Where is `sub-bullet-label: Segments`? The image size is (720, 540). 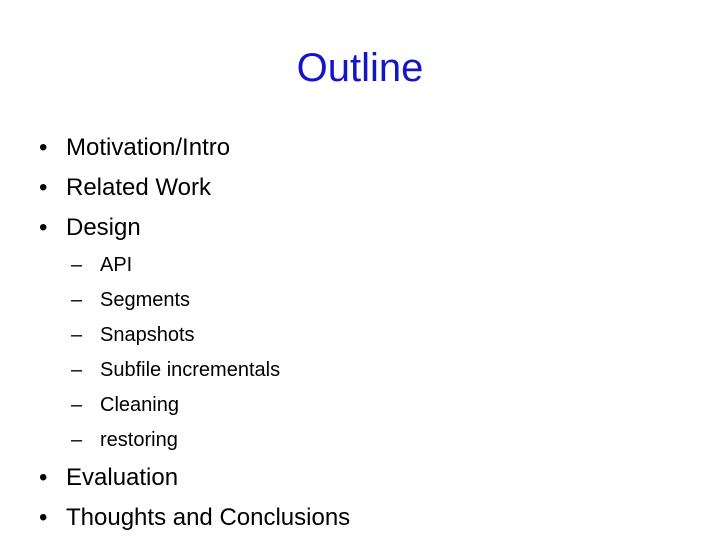
sub-bullet-label: Segments is located at coordinates (145, 300).